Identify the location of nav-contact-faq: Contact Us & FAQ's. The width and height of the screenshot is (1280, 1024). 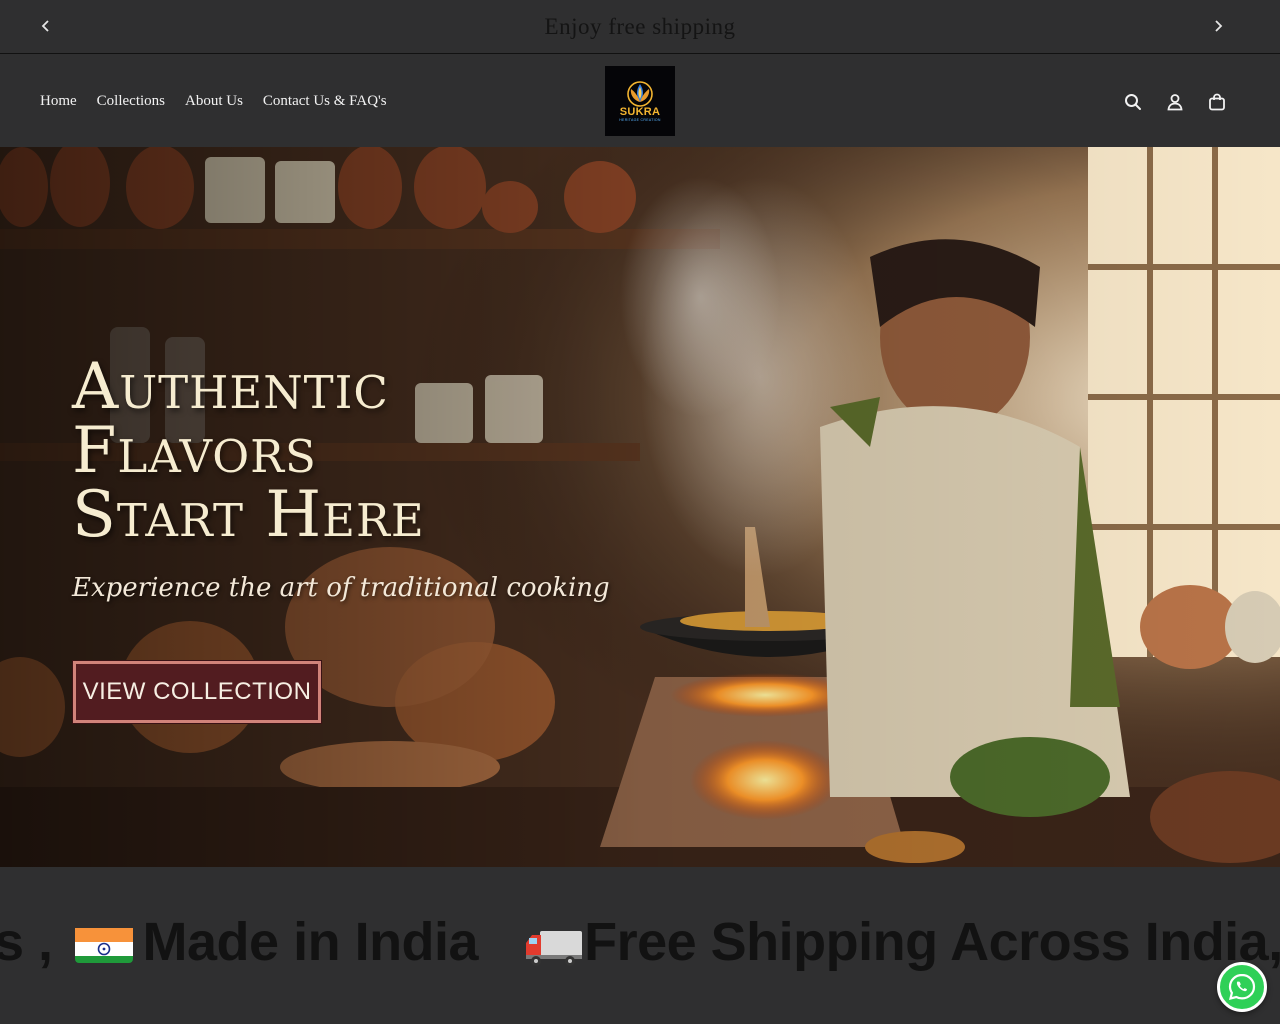
(325, 101).